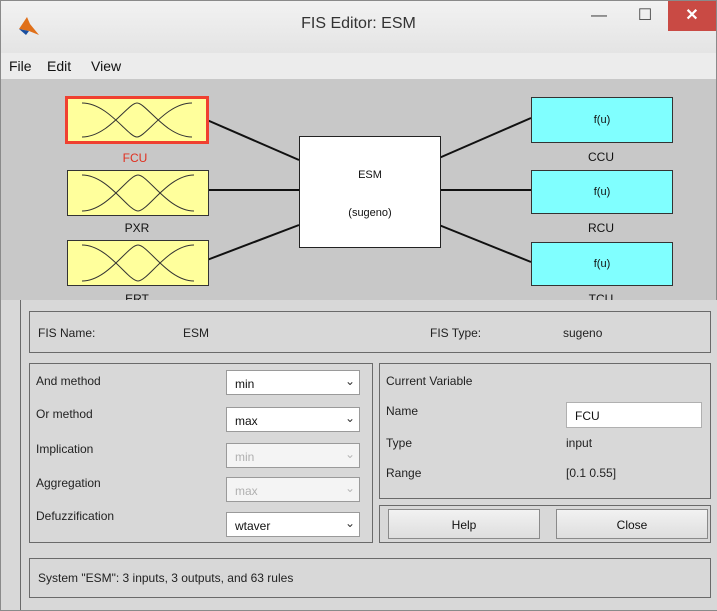 This screenshot has height=611, width=717. I want to click on buttons-panel: Help Close, so click(545, 524).